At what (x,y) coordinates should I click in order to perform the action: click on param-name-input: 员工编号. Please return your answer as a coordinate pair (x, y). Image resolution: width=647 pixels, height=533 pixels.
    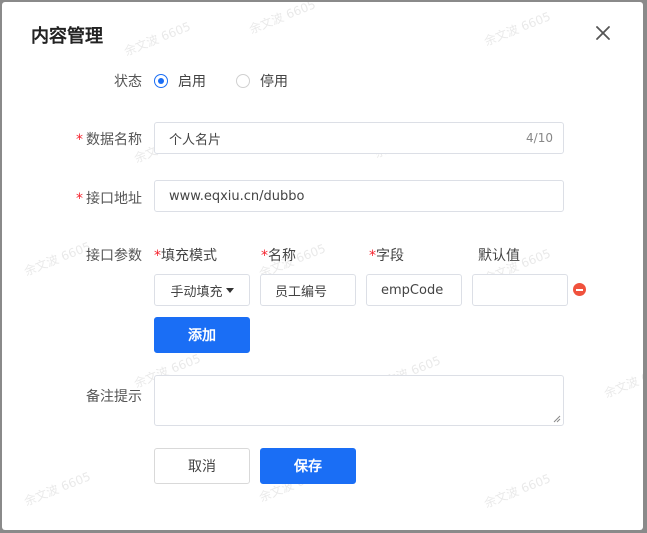
    Looking at the image, I should click on (308, 290).